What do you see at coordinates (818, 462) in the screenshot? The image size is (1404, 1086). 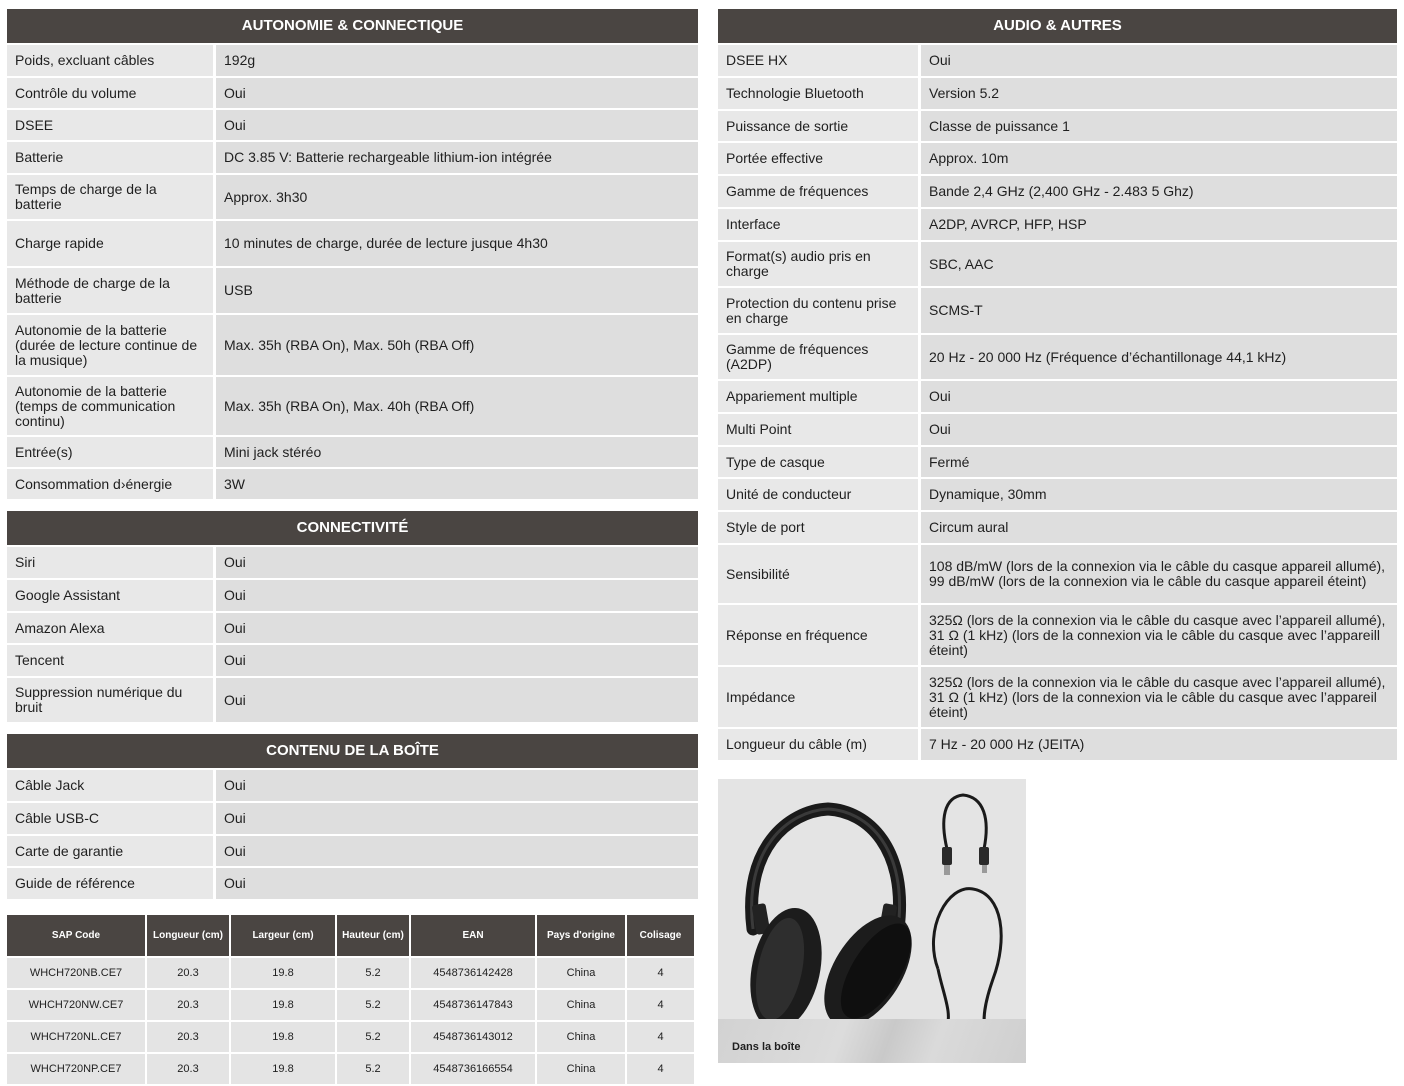 I see `spec-label: Type de casque` at bounding box center [818, 462].